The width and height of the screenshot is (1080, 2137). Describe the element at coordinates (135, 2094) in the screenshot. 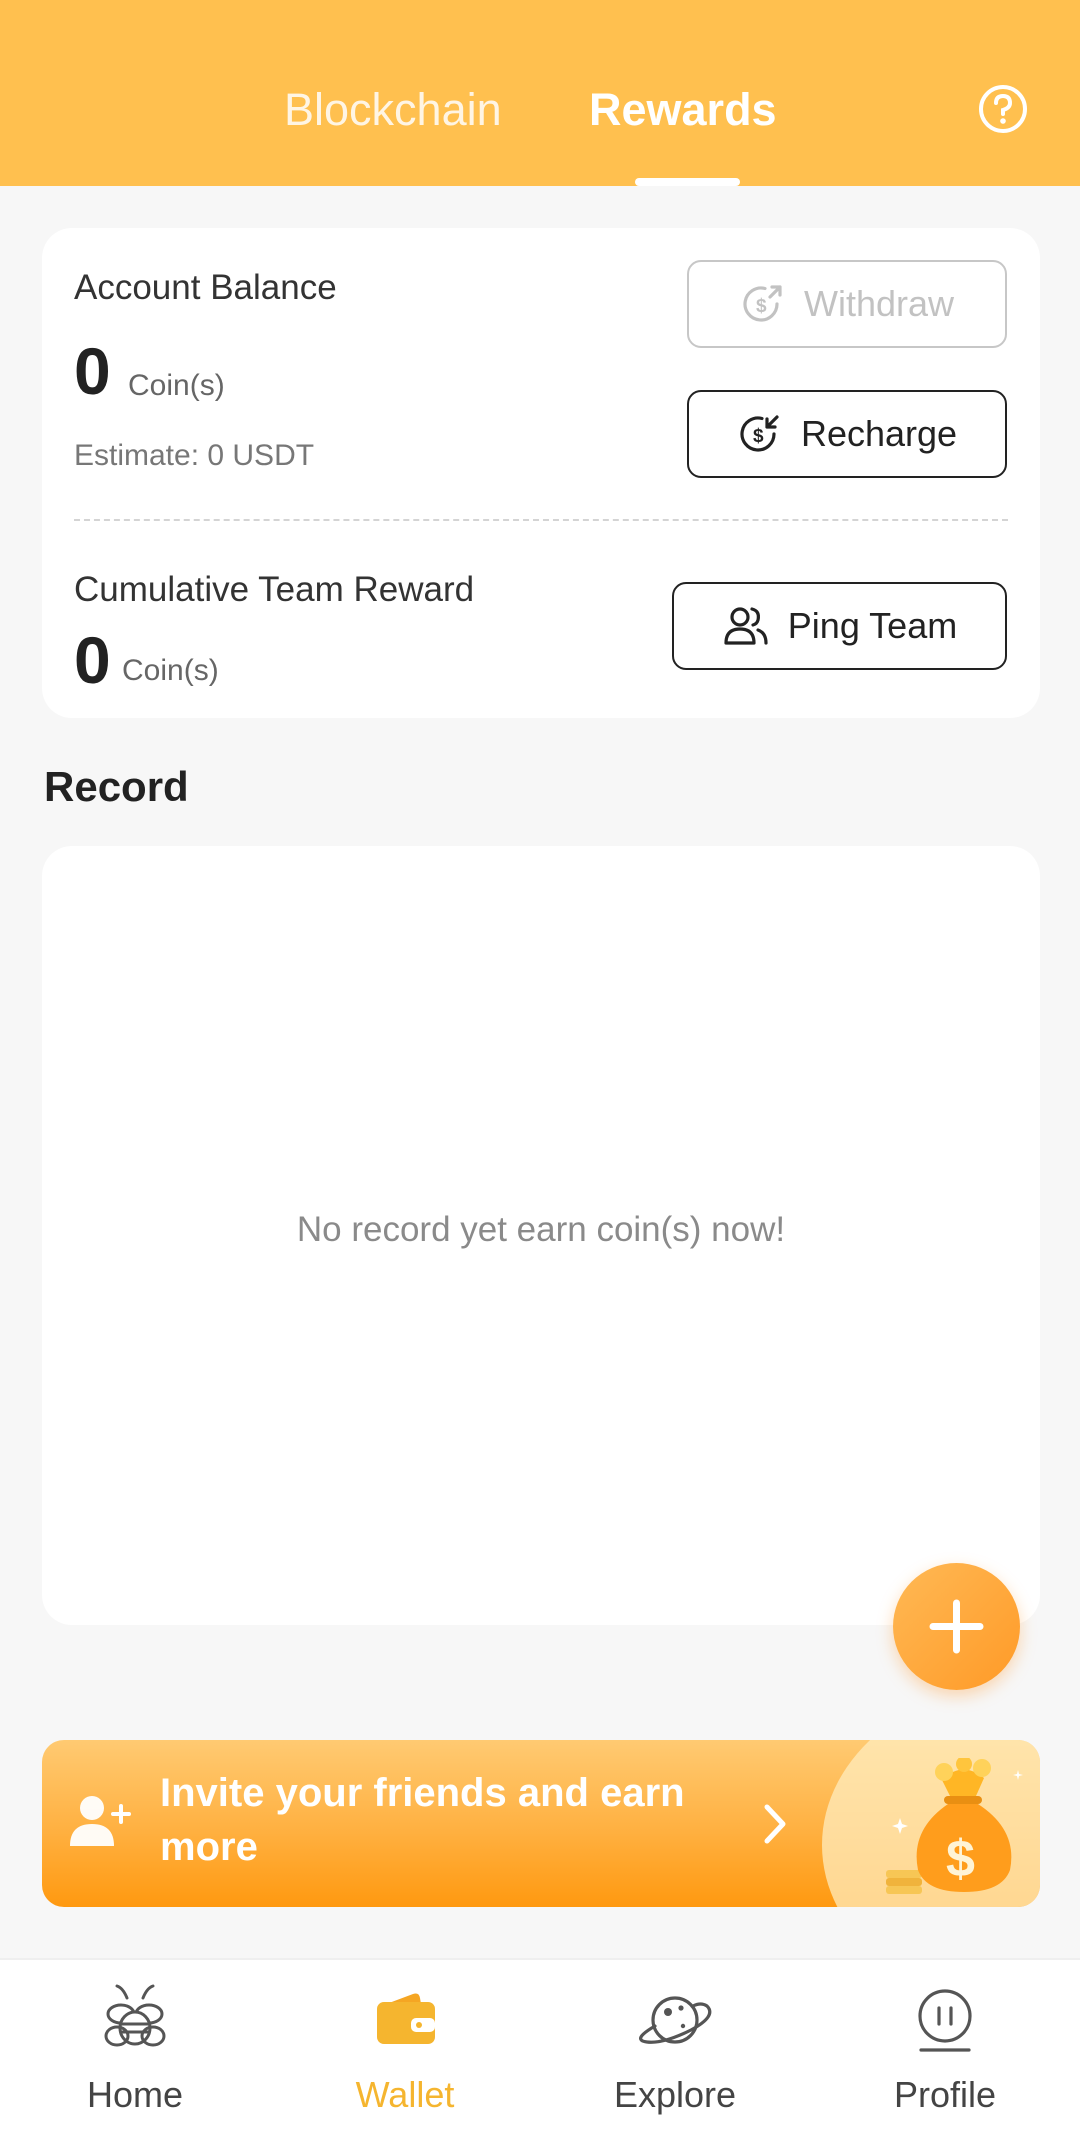

I see `nav-home-label: Home` at that location.